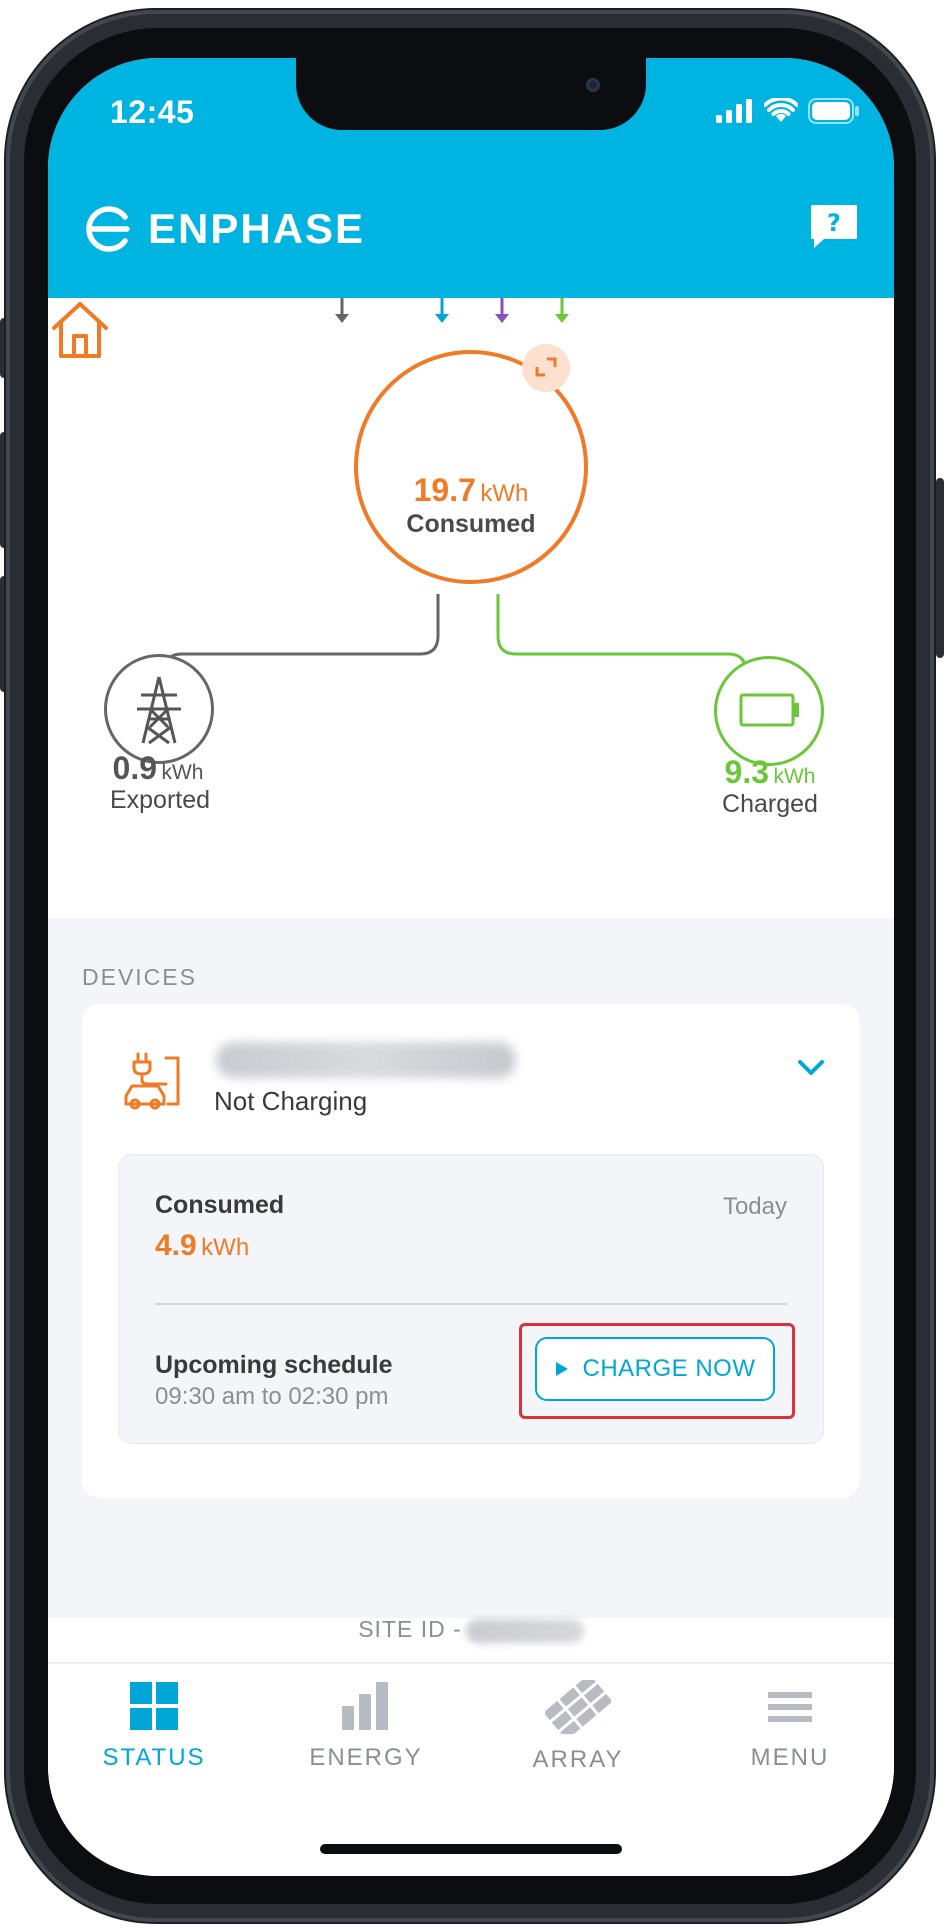  Describe the element at coordinates (257, 228) in the screenshot. I see `brand-name: ENPHASE` at that location.